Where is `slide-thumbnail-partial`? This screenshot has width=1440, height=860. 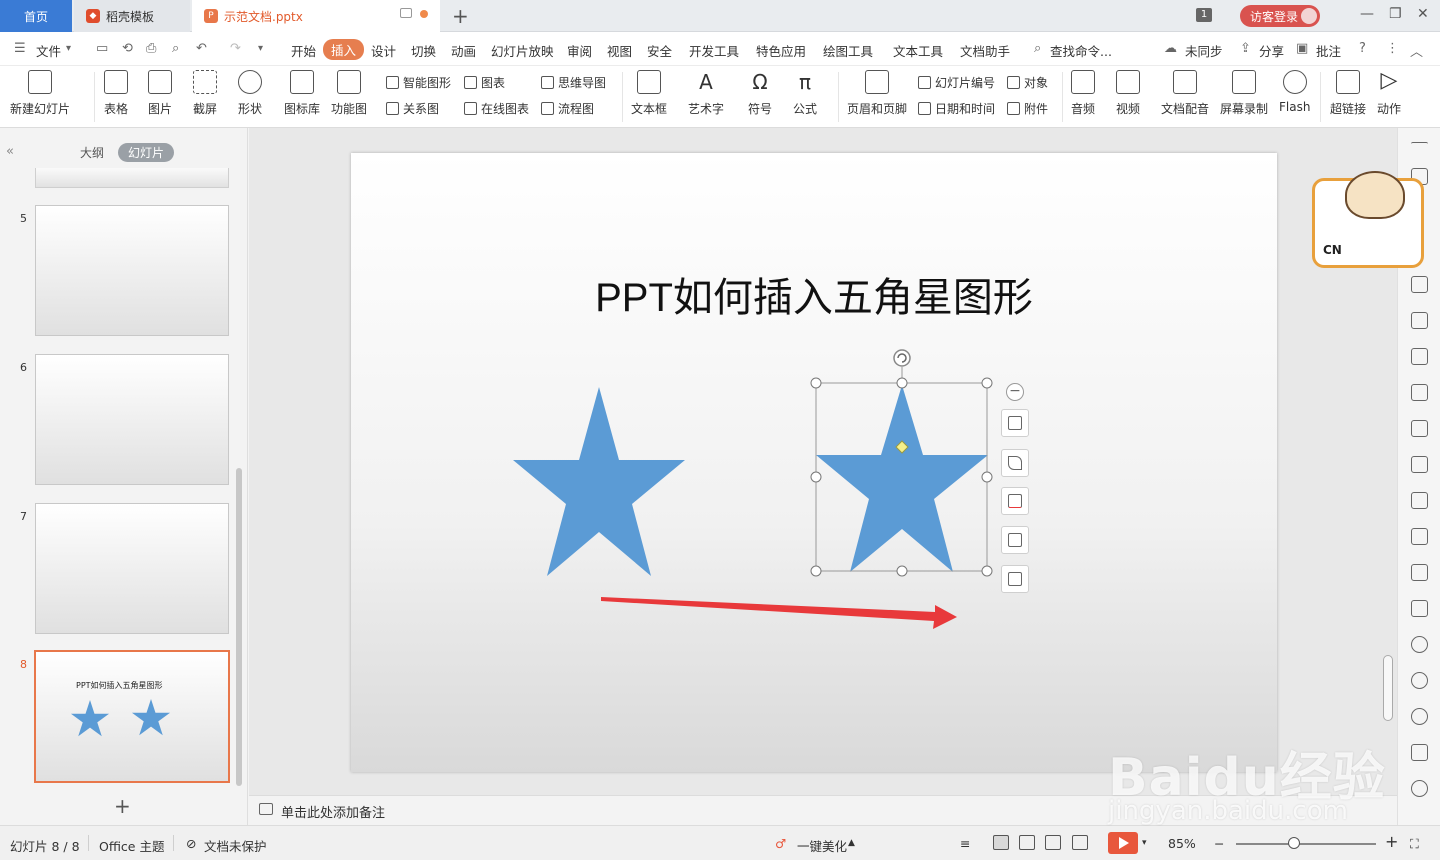 slide-thumbnail-partial is located at coordinates (132, 178).